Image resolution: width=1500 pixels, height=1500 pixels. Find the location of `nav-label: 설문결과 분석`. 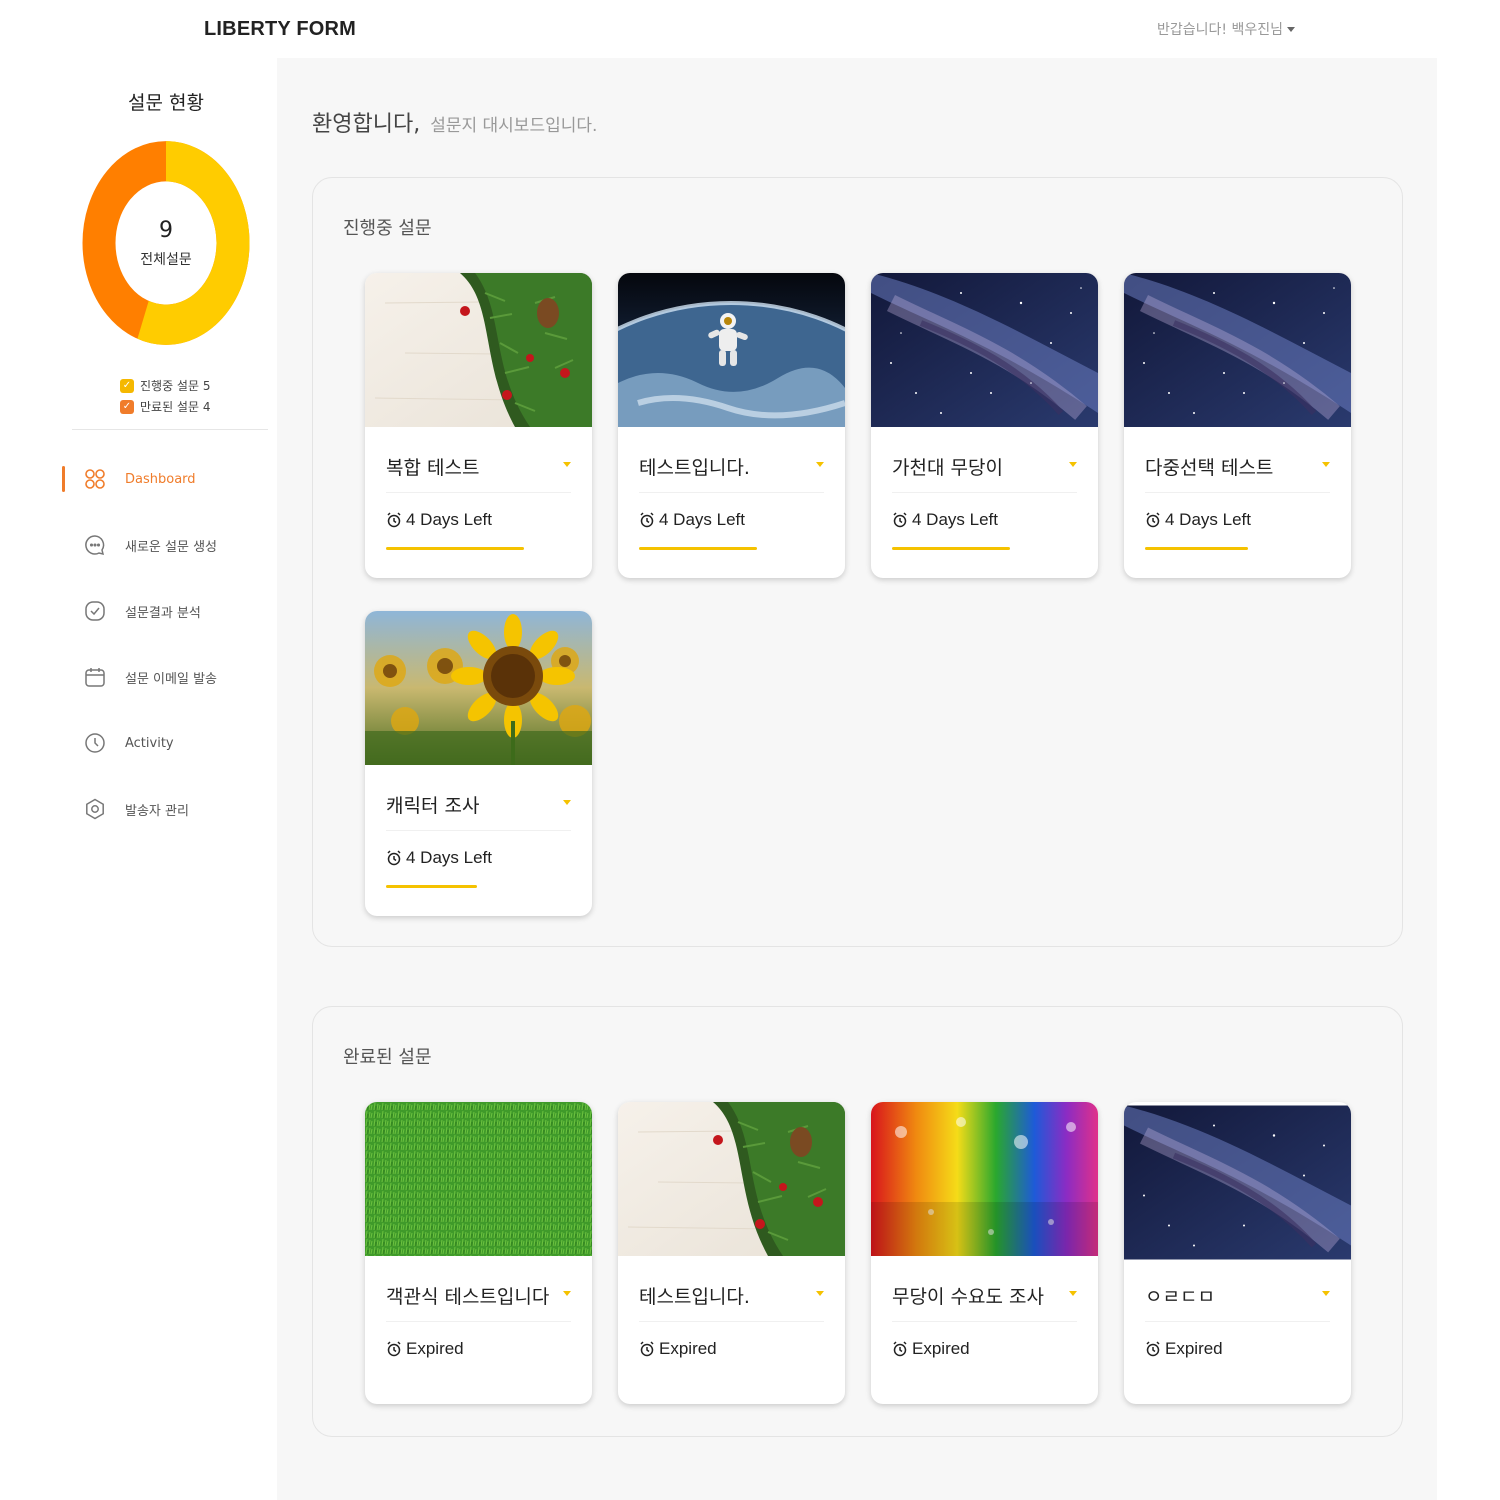

nav-label: 설문결과 분석 is located at coordinates (163, 613).